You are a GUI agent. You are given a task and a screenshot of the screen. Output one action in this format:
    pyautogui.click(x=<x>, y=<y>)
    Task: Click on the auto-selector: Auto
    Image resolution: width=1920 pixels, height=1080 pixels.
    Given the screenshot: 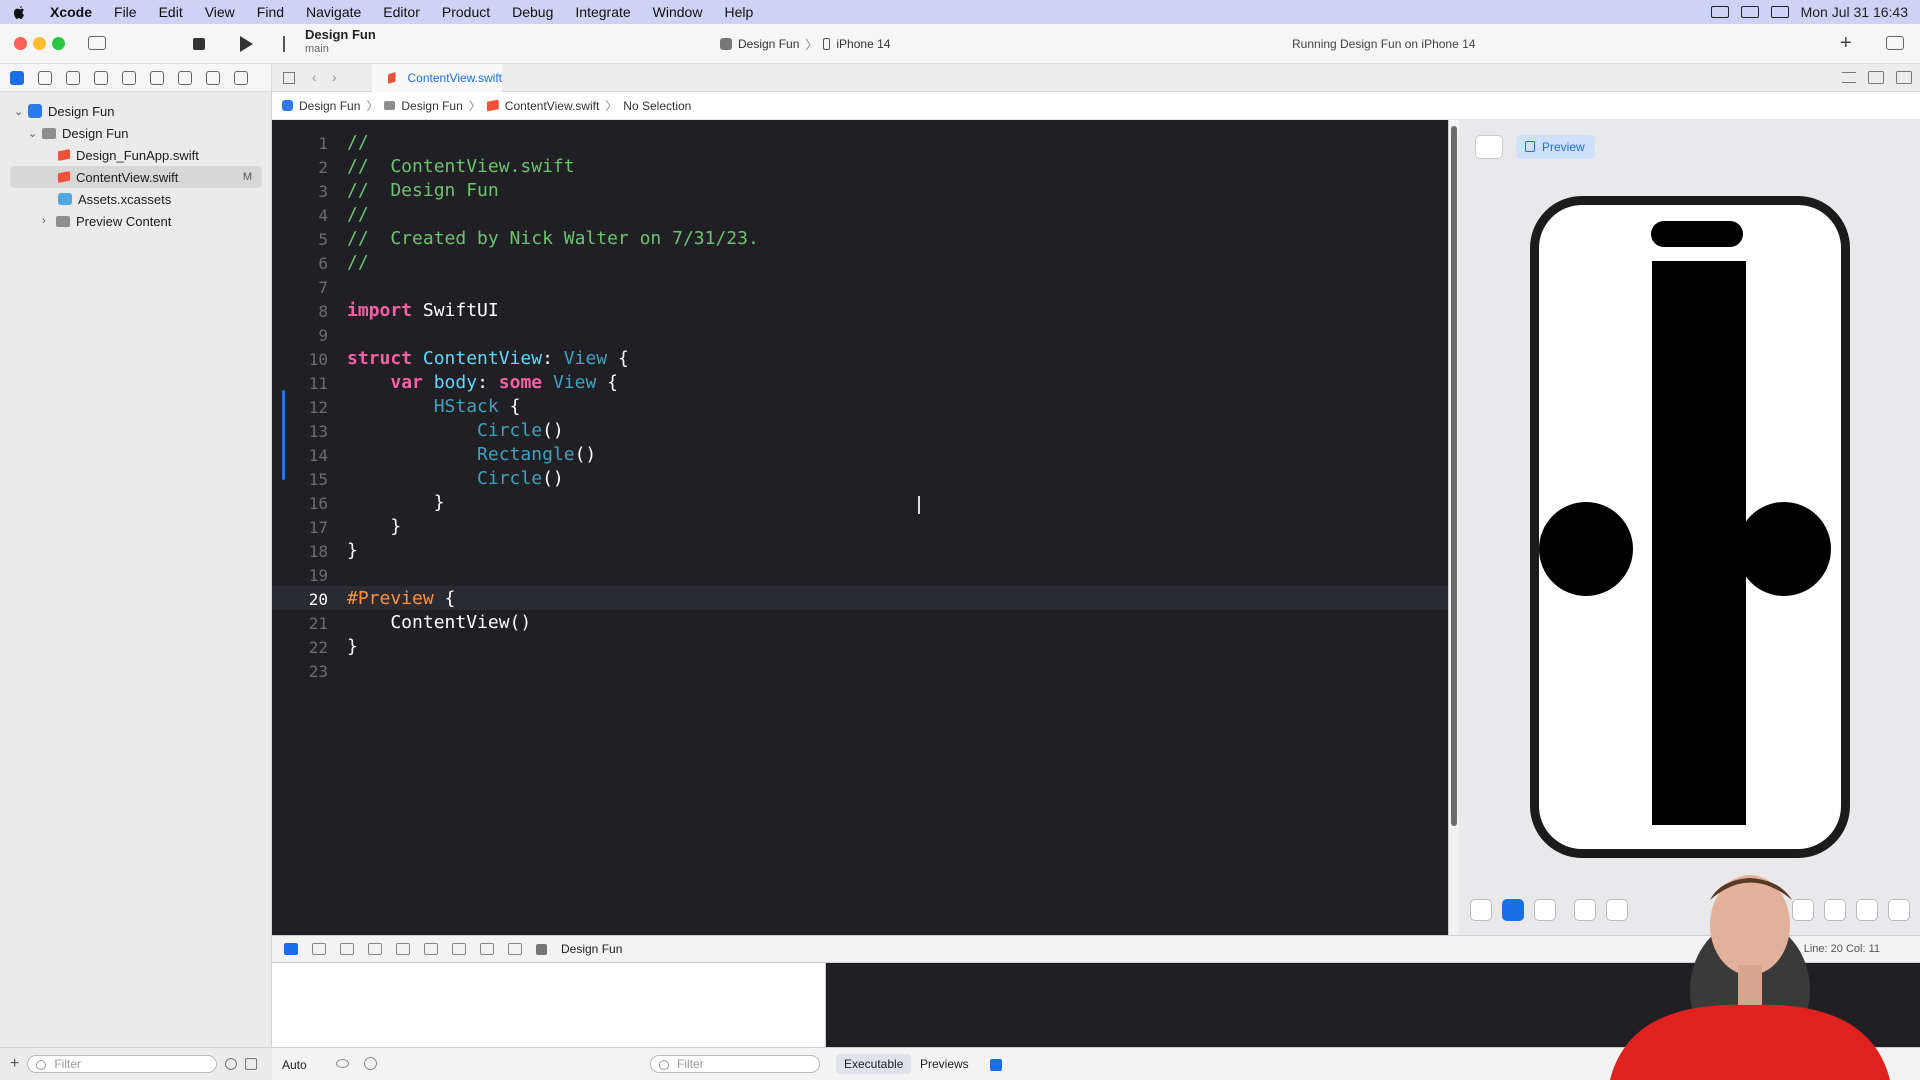 What is the action you would take?
    pyautogui.click(x=294, y=1065)
    